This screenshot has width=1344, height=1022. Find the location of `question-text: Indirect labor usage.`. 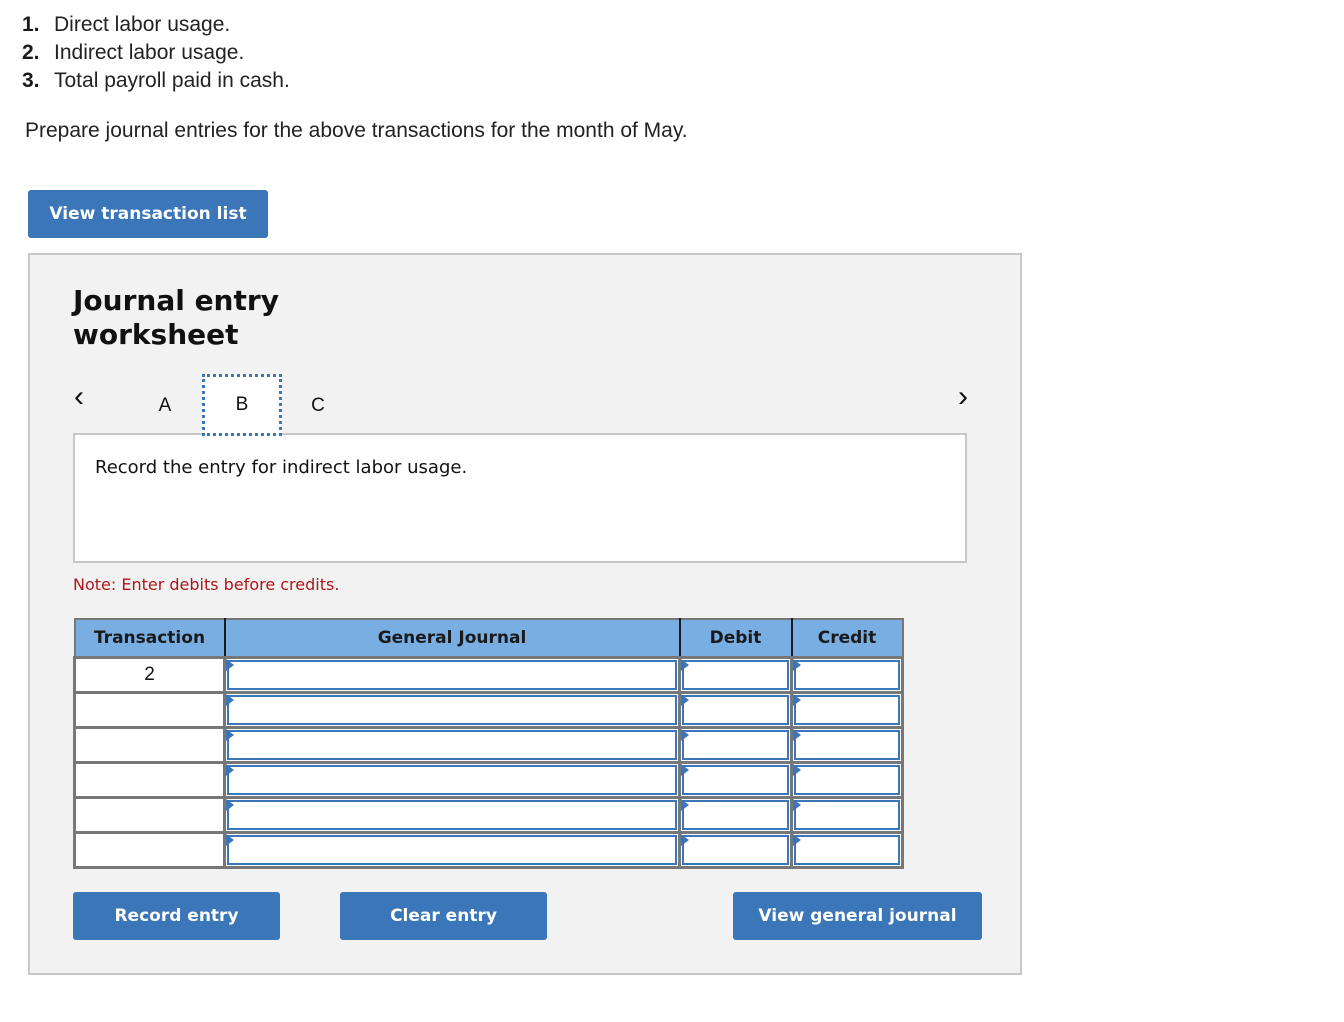

question-text: Indirect labor usage. is located at coordinates (149, 52).